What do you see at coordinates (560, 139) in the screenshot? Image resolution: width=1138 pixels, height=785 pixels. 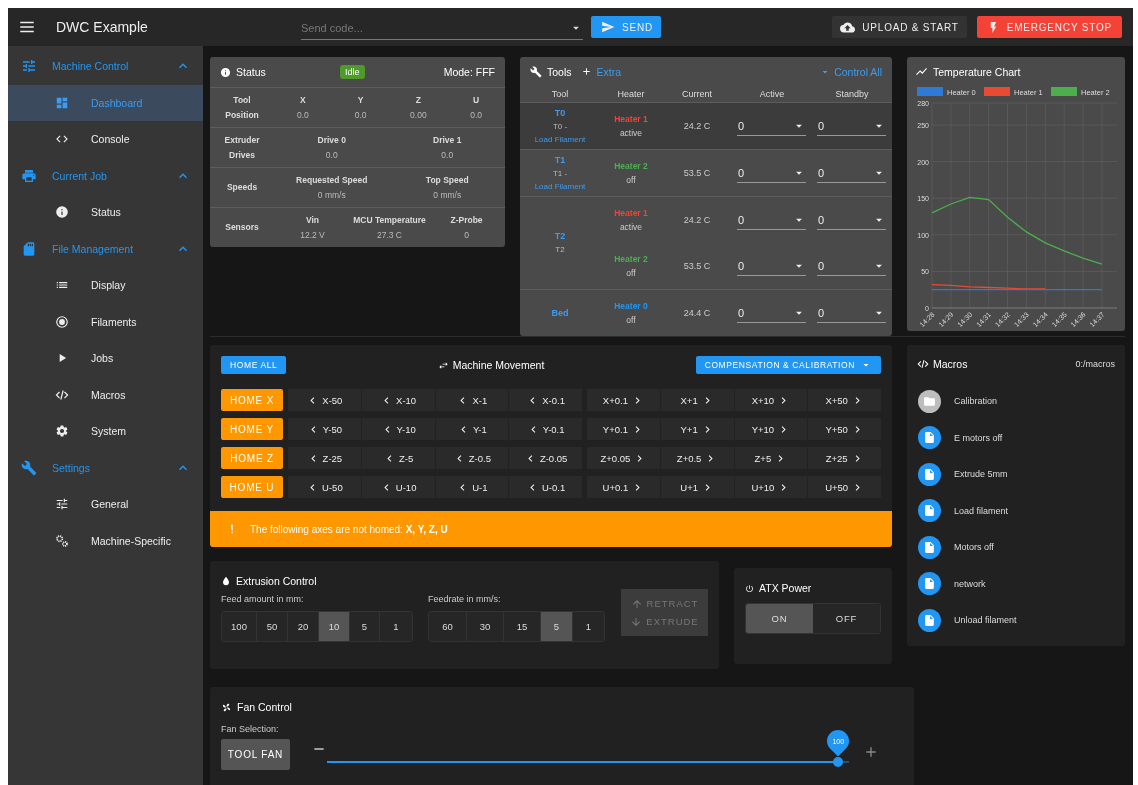 I see `load-filament-link: Load Filament` at bounding box center [560, 139].